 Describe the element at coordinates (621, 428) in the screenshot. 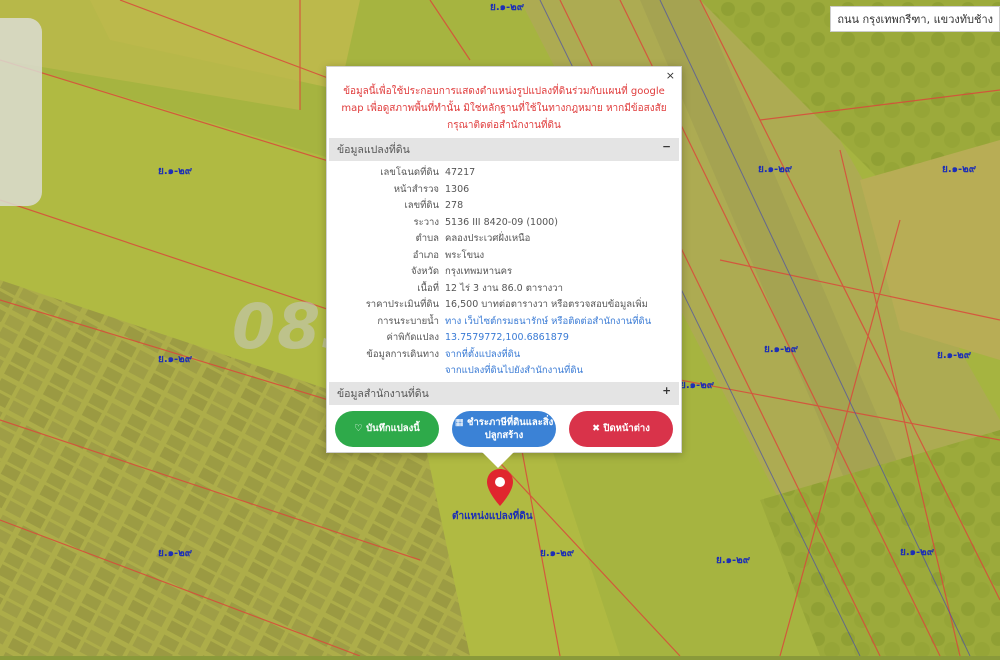

I see `close-window-button: ✖ ปิดหน้าต่าง` at that location.